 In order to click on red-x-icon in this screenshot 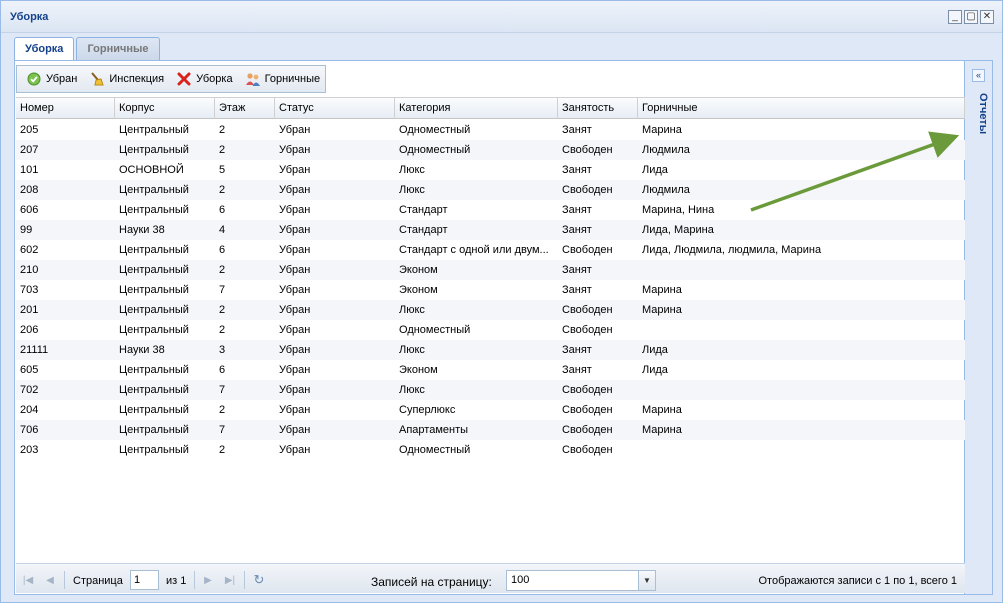, I will do `click(184, 79)`.